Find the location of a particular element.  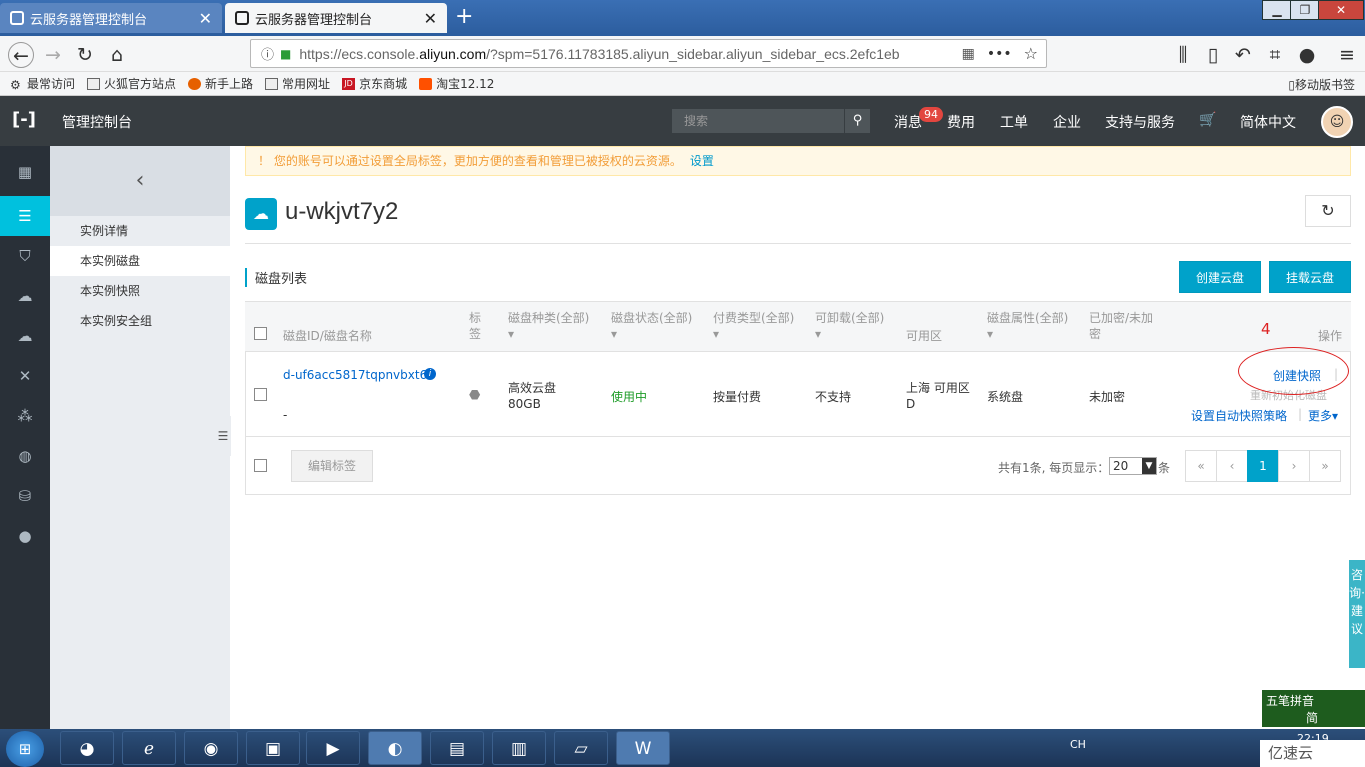

menu-icon: ≡ is located at coordinates (1347, 55).